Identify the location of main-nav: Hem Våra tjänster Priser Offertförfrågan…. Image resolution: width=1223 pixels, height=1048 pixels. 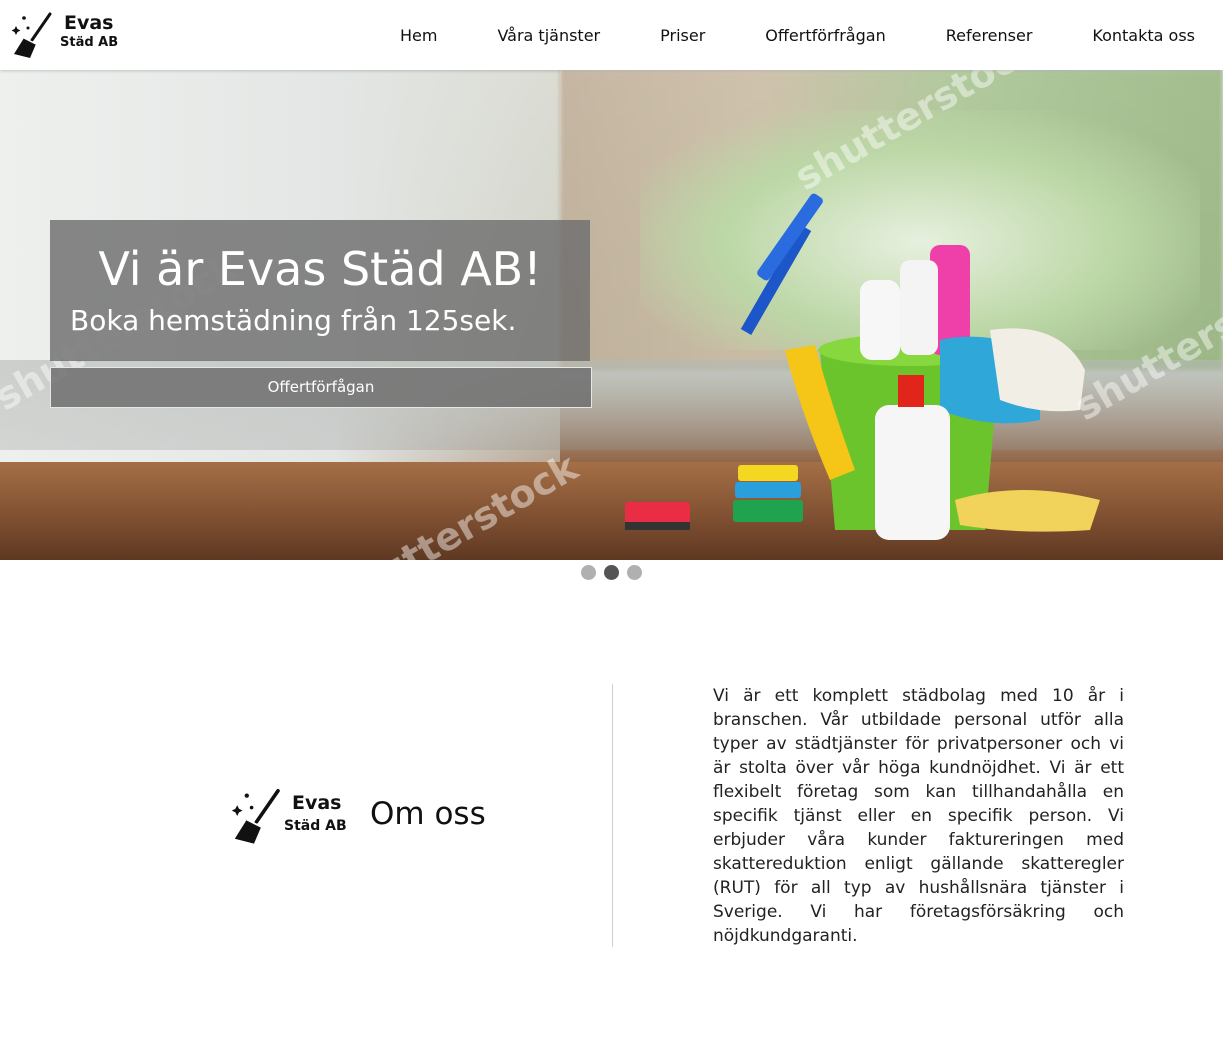
(797, 35).